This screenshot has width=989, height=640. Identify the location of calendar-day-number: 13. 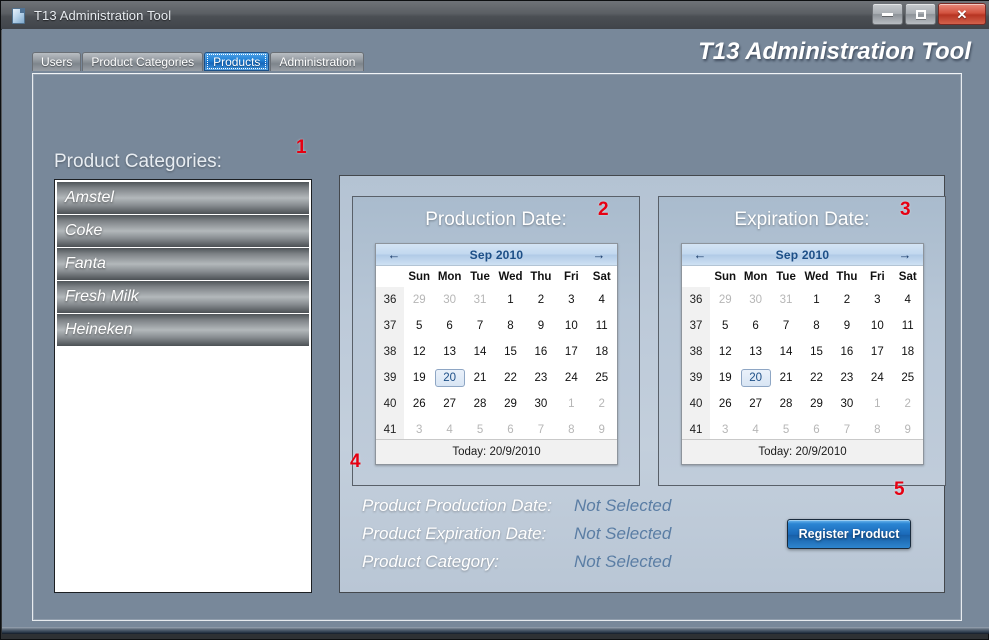
(450, 352).